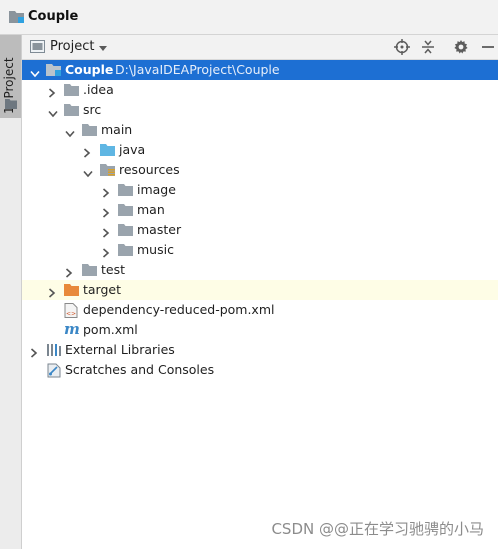  I want to click on source-folder-icon, so click(108, 151).